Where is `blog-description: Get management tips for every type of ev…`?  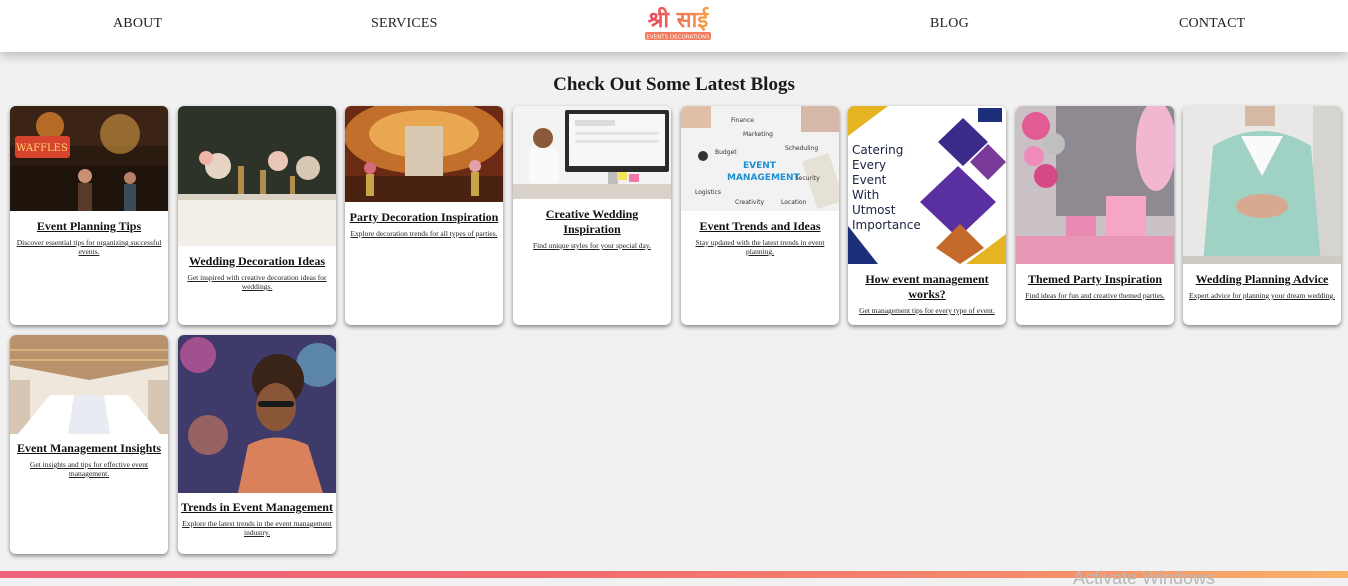
blog-description: Get management tips for every type of ev… is located at coordinates (927, 310).